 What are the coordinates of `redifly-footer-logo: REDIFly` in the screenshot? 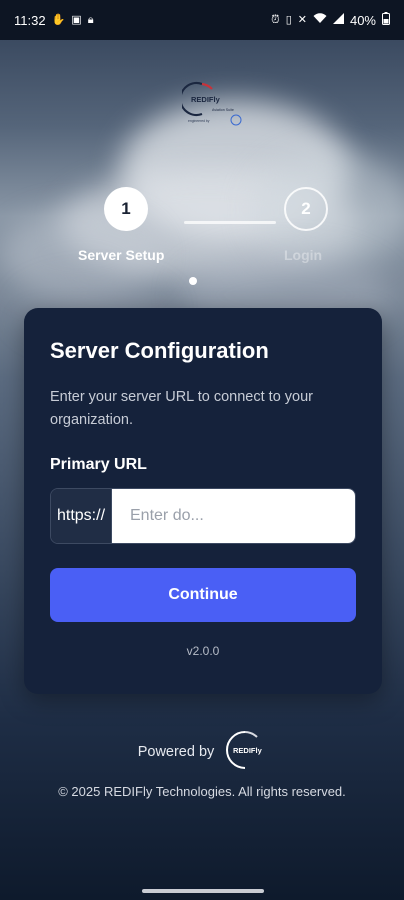 It's located at (245, 752).